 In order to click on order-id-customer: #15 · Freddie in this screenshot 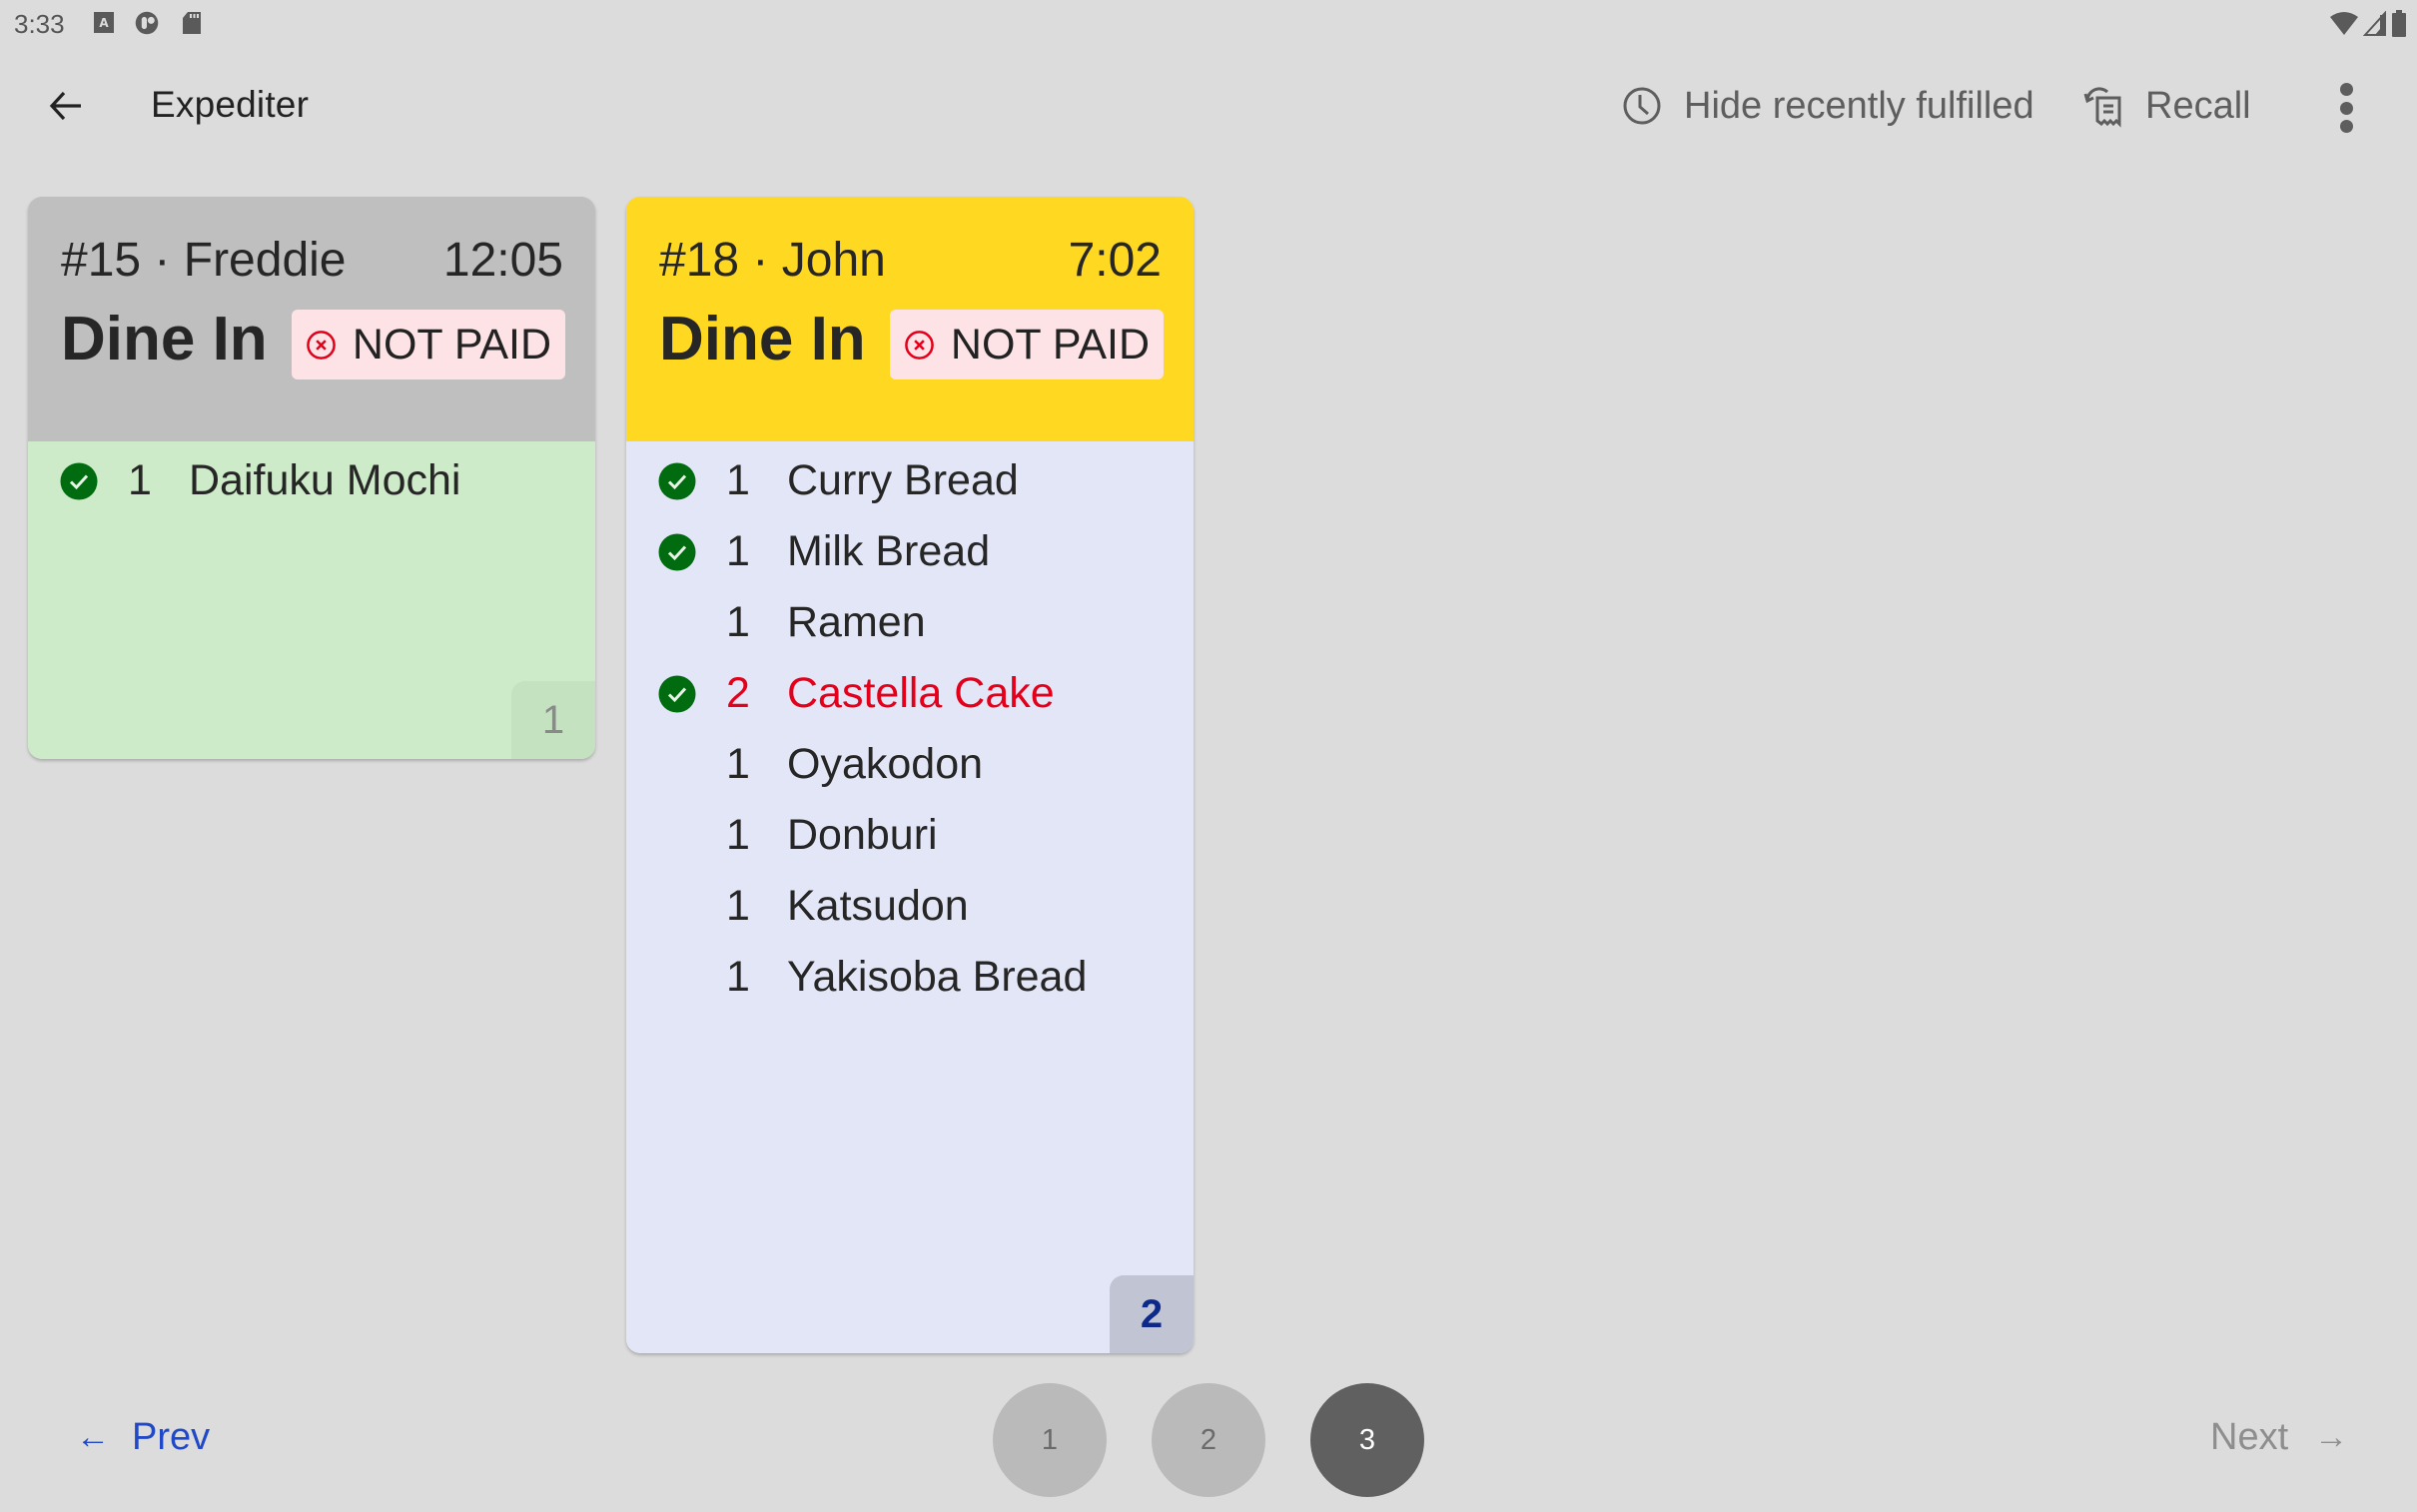, I will do `click(204, 261)`.